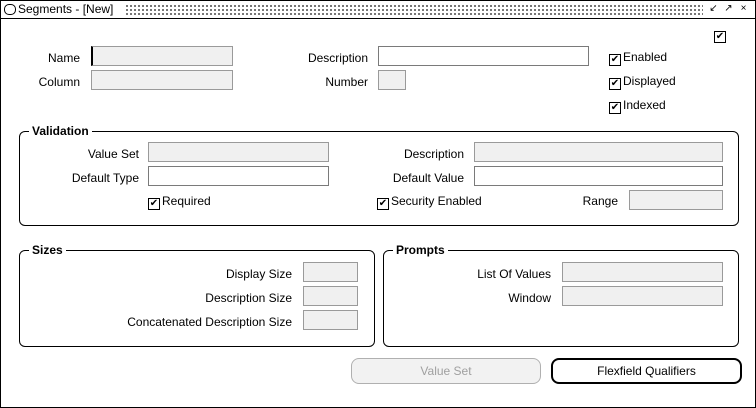 The width and height of the screenshot is (756, 408). I want to click on validation-description-label: Description, so click(433, 154).